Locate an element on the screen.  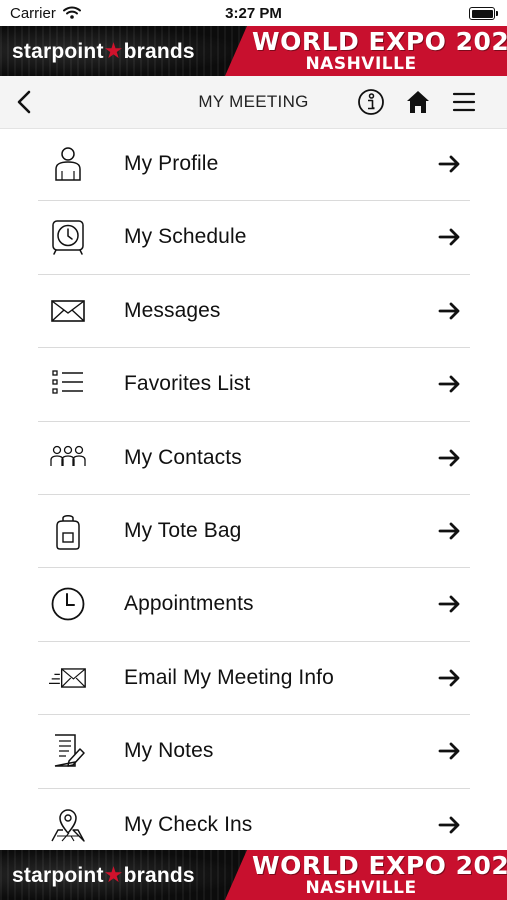
map-pin-icon is located at coordinates (68, 825).